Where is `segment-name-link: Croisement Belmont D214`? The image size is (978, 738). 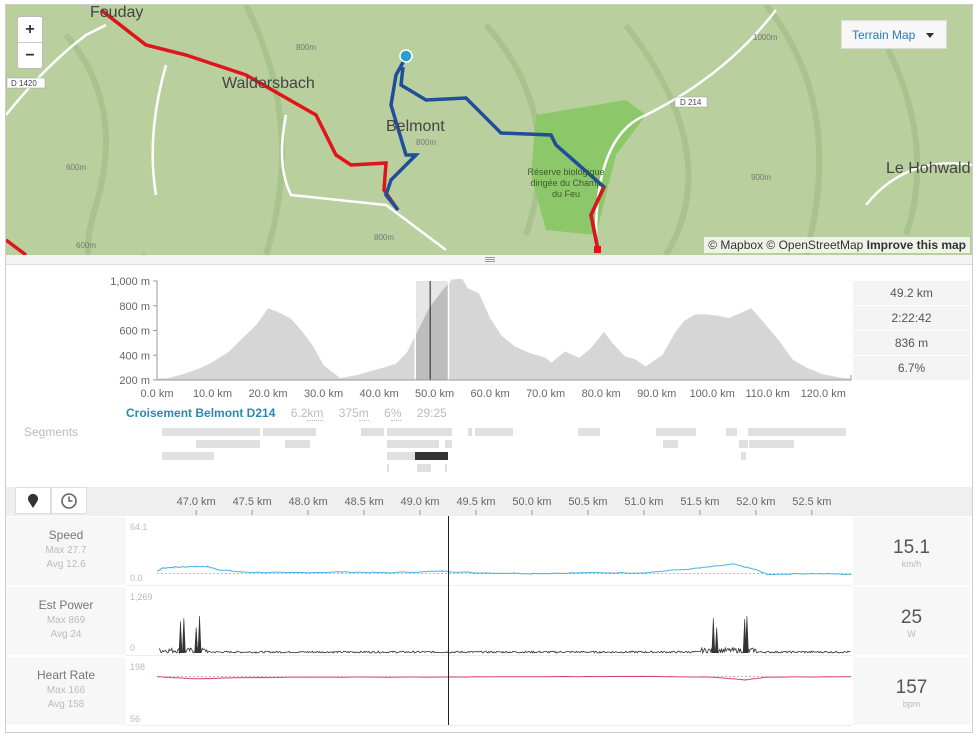 segment-name-link: Croisement Belmont D214 is located at coordinates (200, 413).